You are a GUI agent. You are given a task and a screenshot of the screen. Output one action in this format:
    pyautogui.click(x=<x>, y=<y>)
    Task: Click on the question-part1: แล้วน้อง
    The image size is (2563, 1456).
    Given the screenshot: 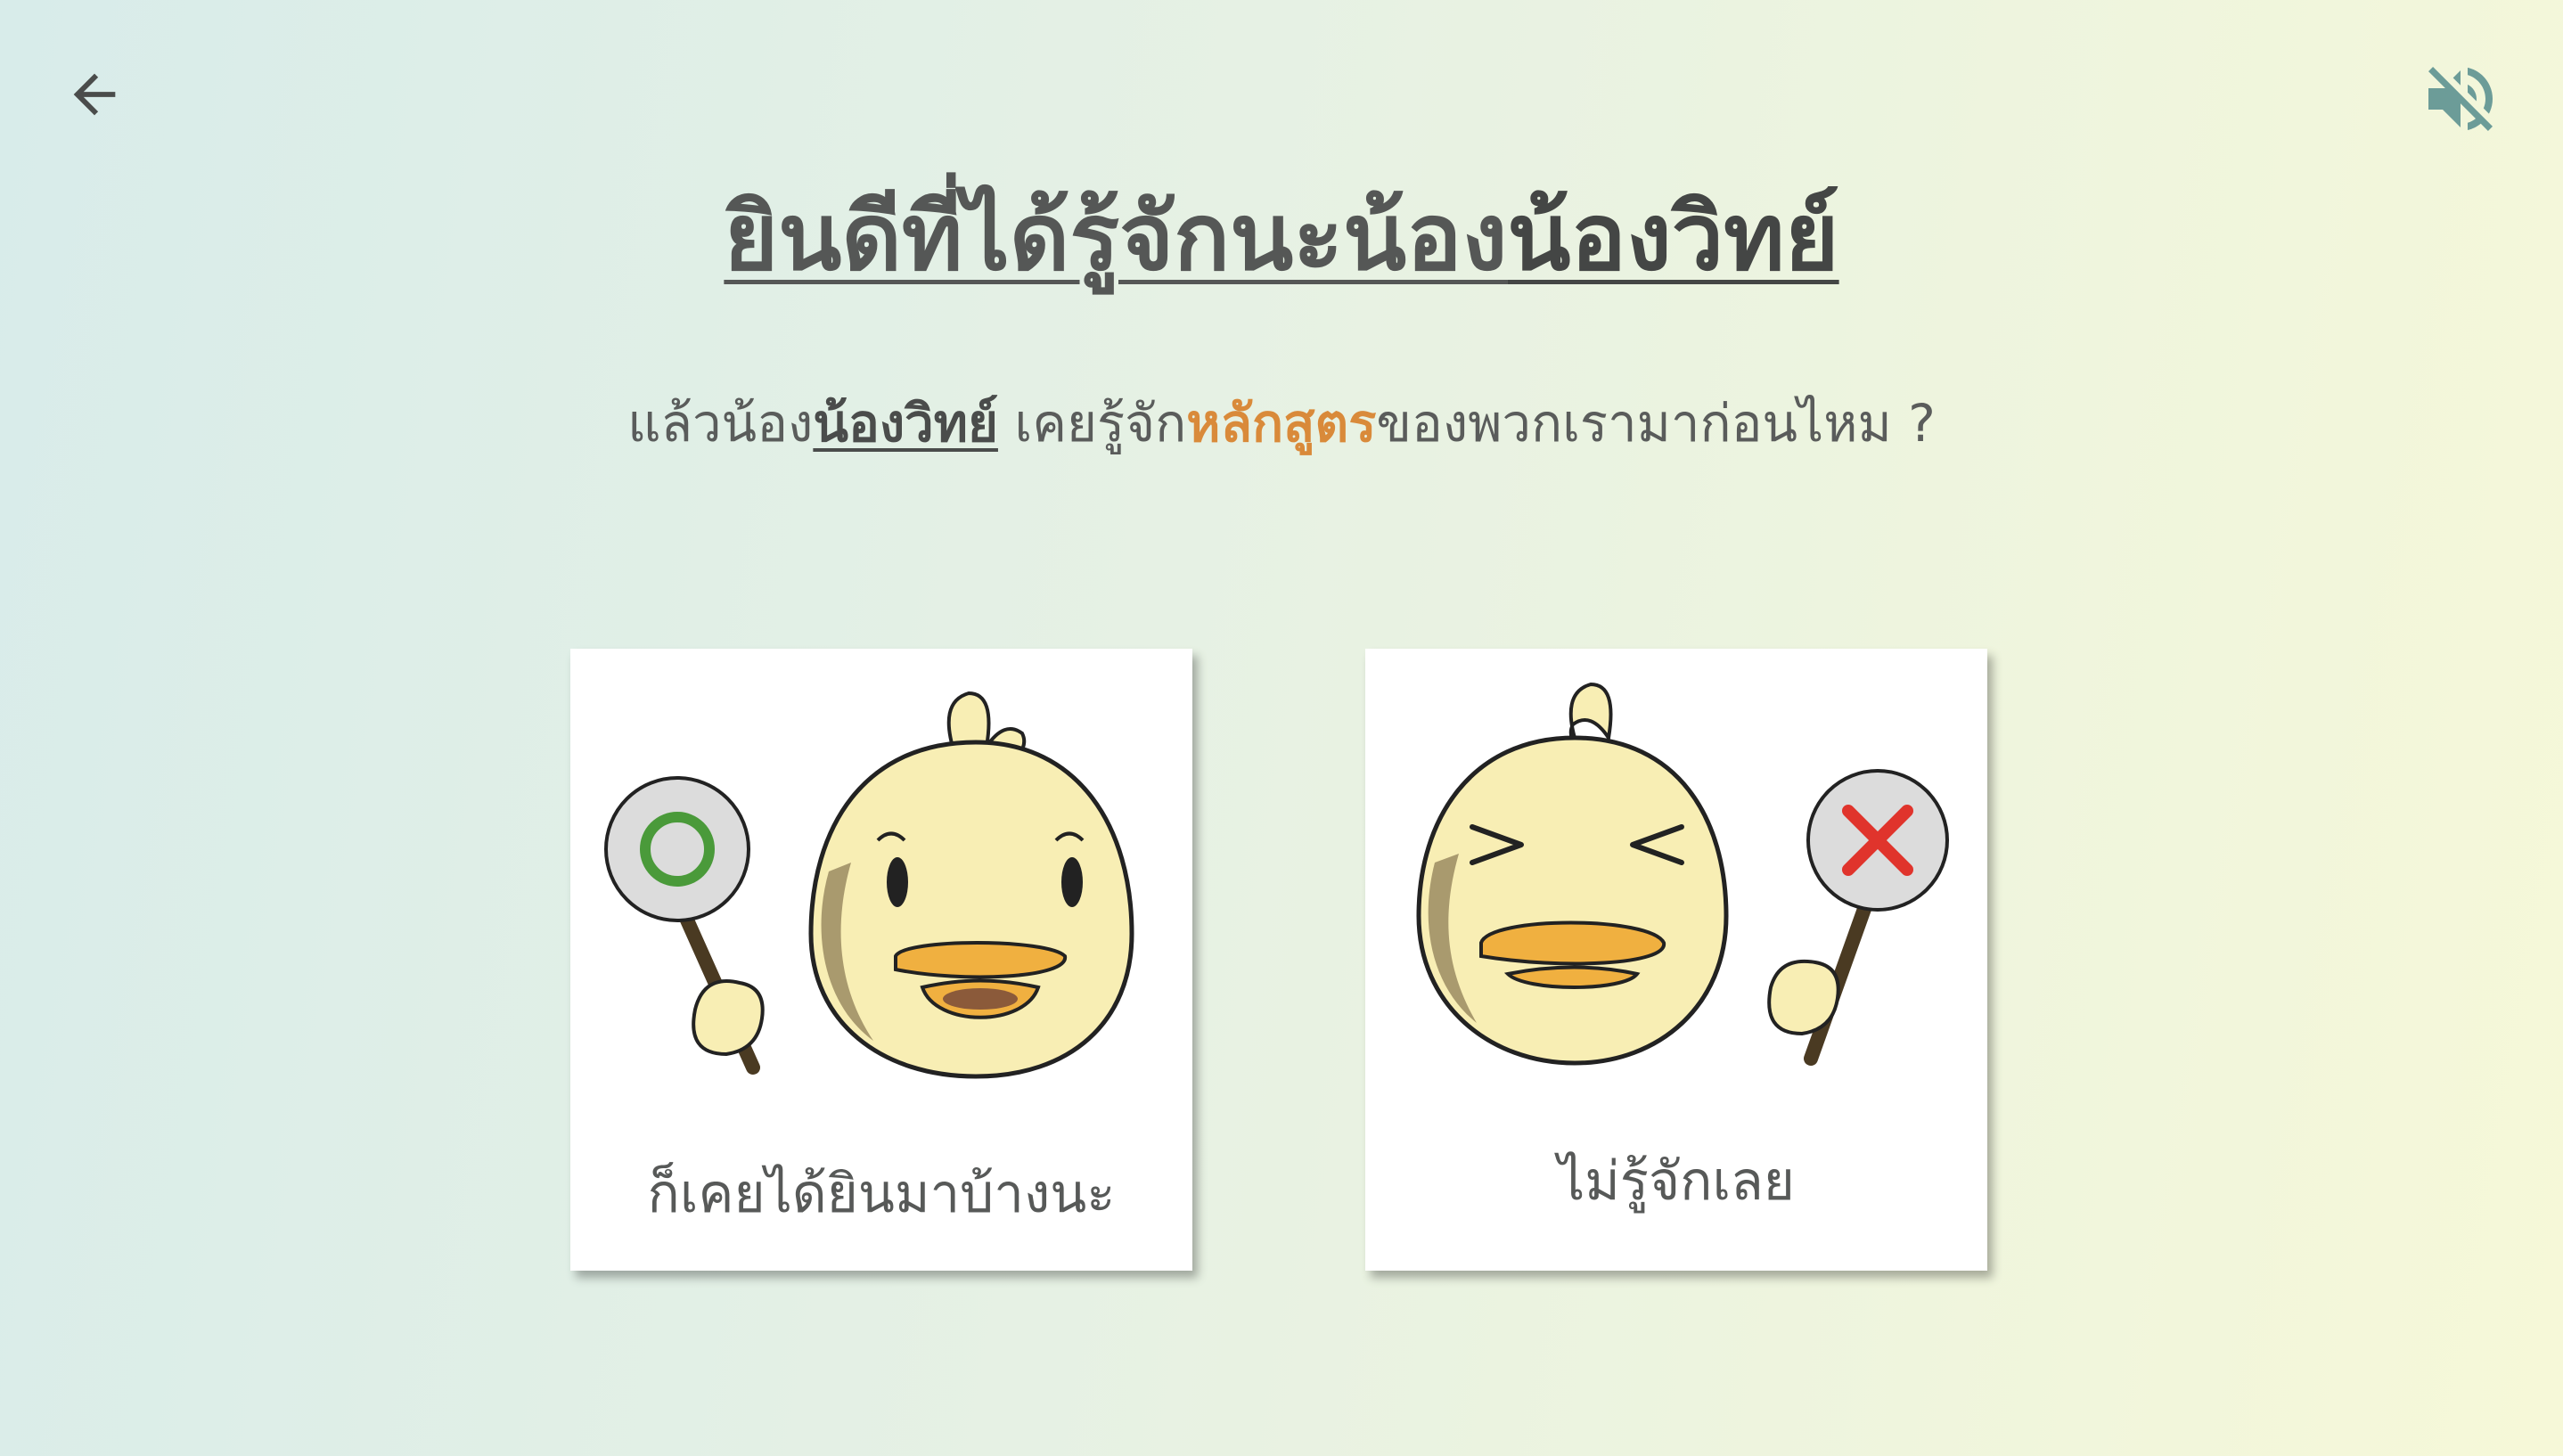 What is the action you would take?
    pyautogui.click(x=720, y=423)
    